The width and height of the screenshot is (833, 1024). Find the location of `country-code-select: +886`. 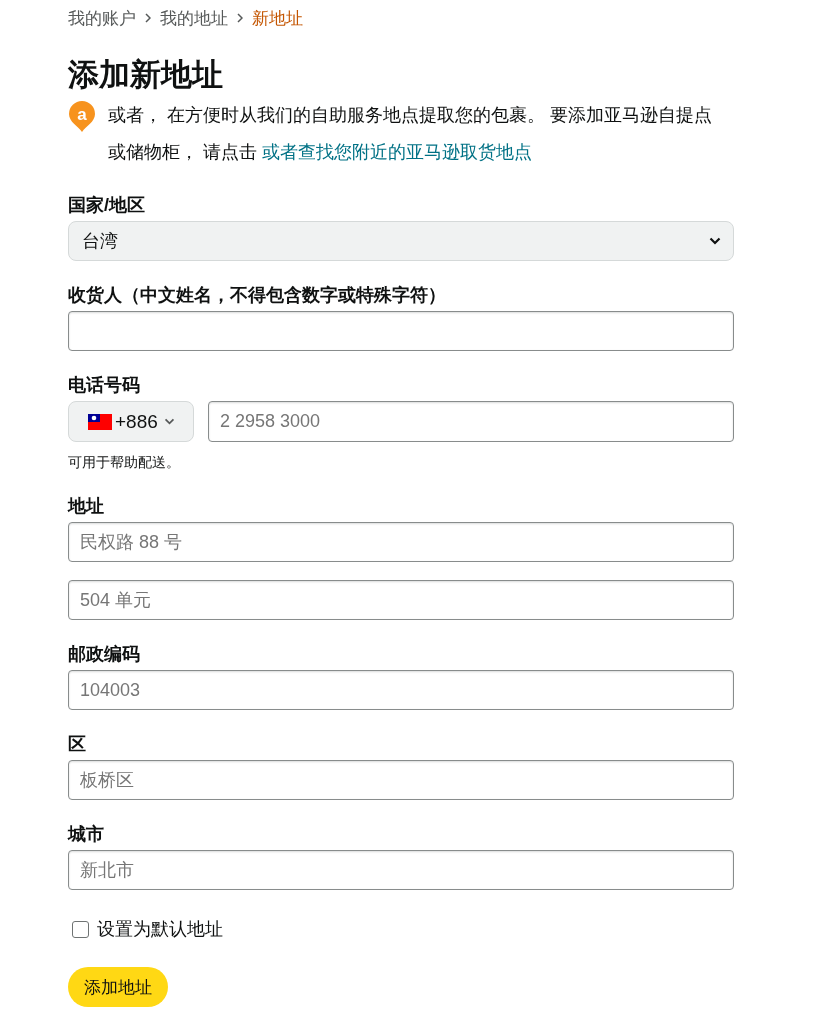

country-code-select: +886 is located at coordinates (131, 421).